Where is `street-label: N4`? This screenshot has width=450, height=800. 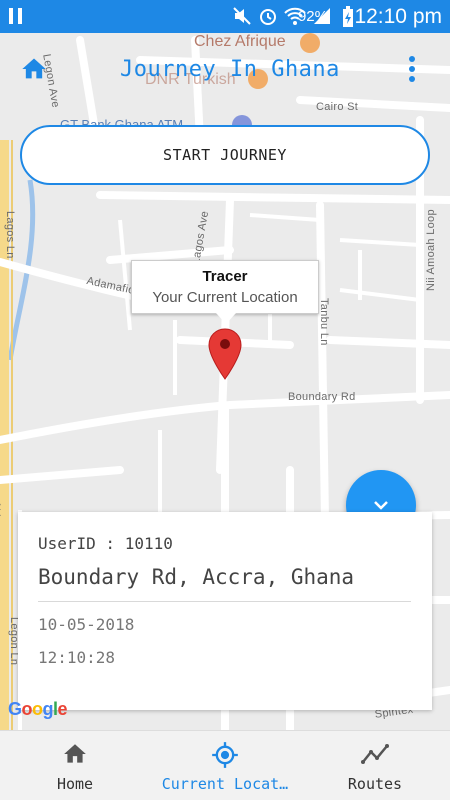 street-label: N4 is located at coordinates (1, 510).